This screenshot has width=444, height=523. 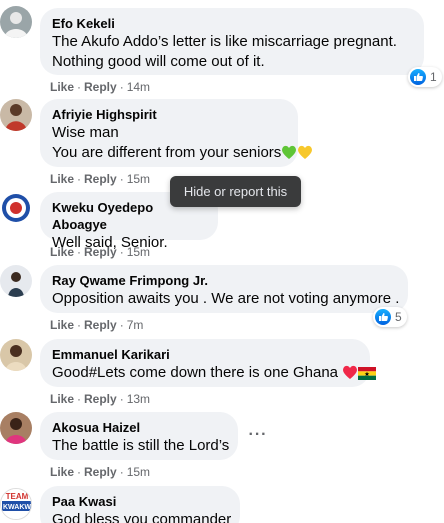 I want to click on avatar: TEAM KWAKW, so click(x=16, y=504).